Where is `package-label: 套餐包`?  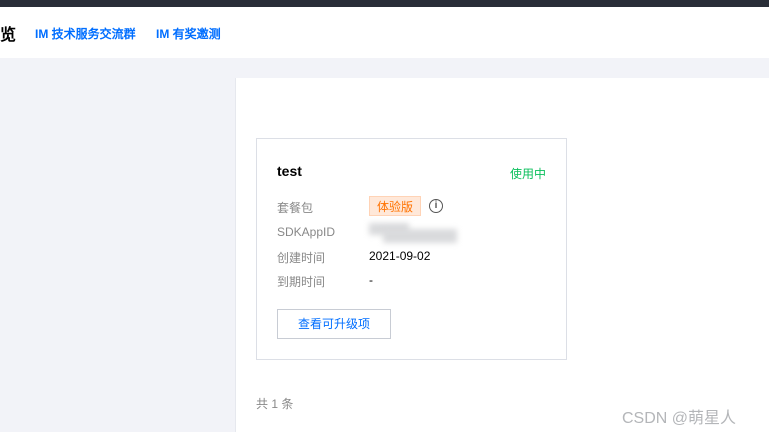
package-label: 套餐包 is located at coordinates (295, 208).